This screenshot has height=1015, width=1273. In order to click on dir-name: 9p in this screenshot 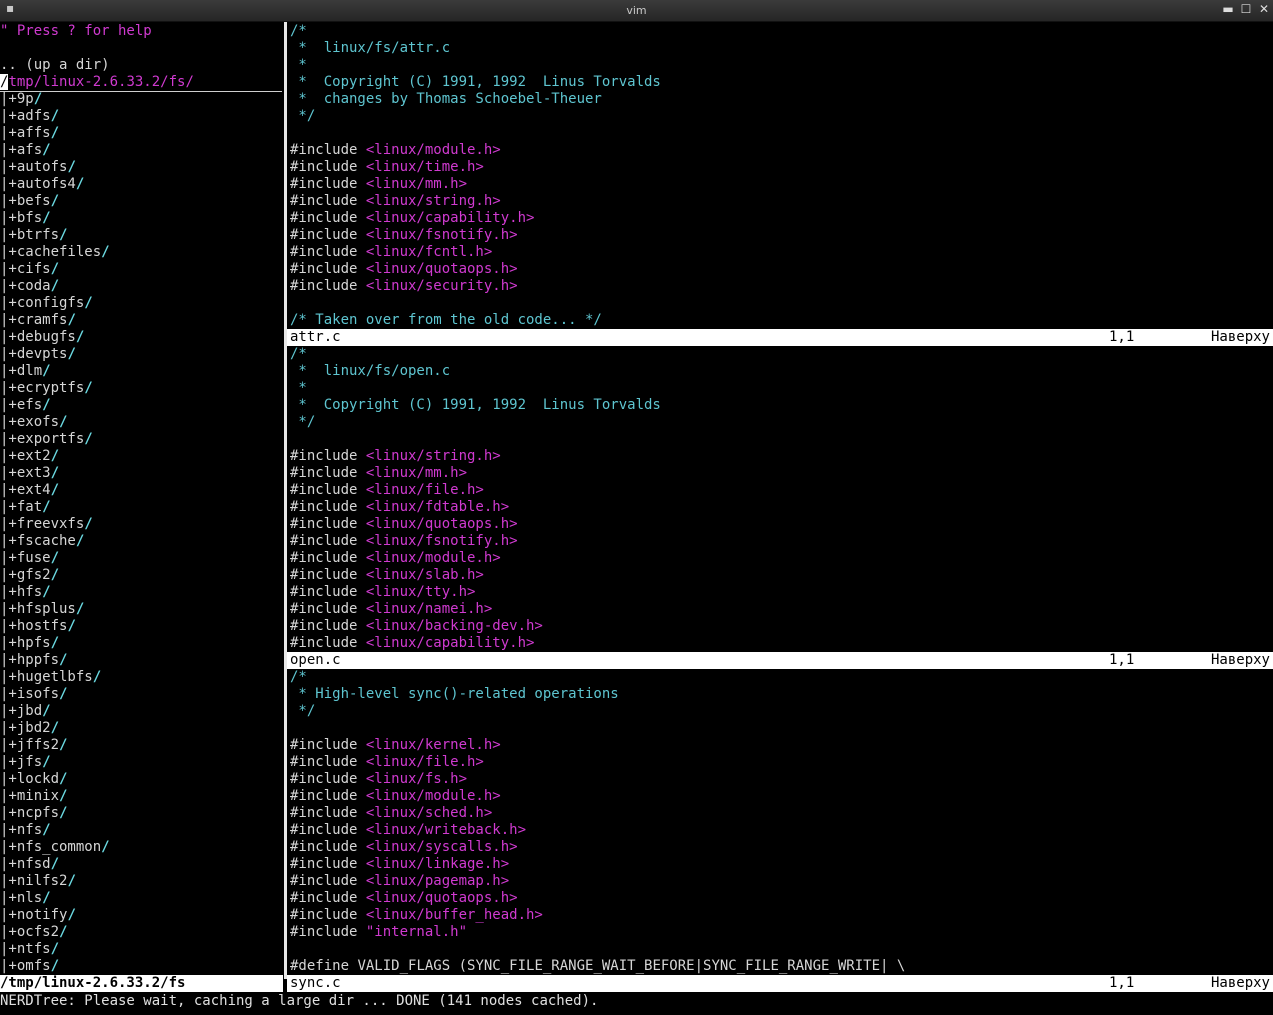, I will do `click(25, 99)`.